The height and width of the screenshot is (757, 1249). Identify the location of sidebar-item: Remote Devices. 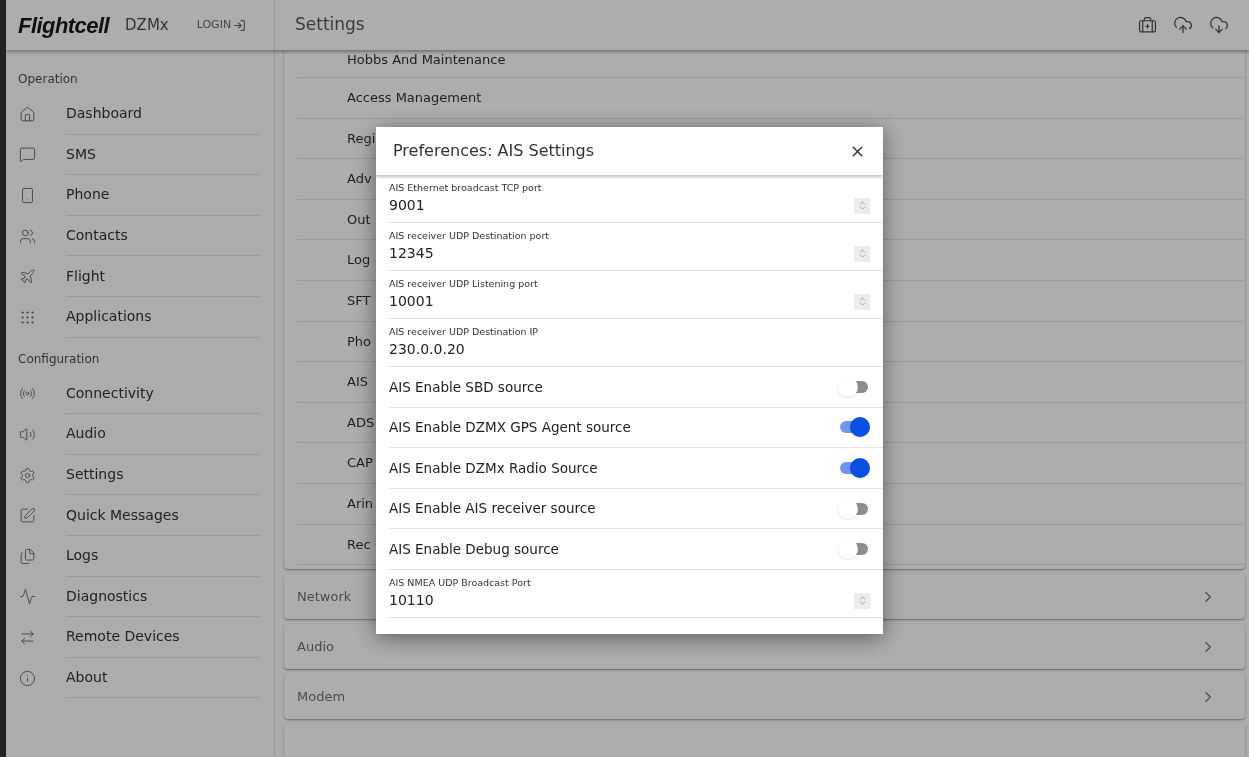
(140, 637).